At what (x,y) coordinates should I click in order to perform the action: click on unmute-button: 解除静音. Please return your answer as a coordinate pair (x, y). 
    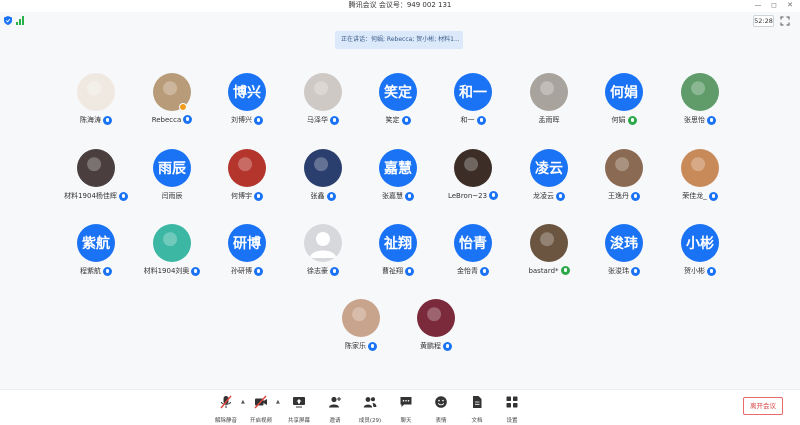
    Looking at the image, I should click on (226, 409).